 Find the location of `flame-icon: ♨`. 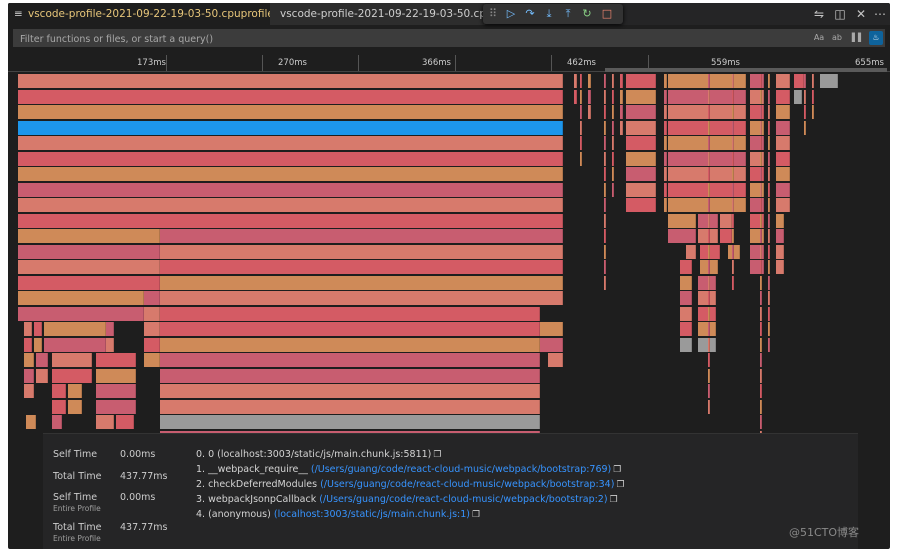

flame-icon: ♨ is located at coordinates (876, 38).